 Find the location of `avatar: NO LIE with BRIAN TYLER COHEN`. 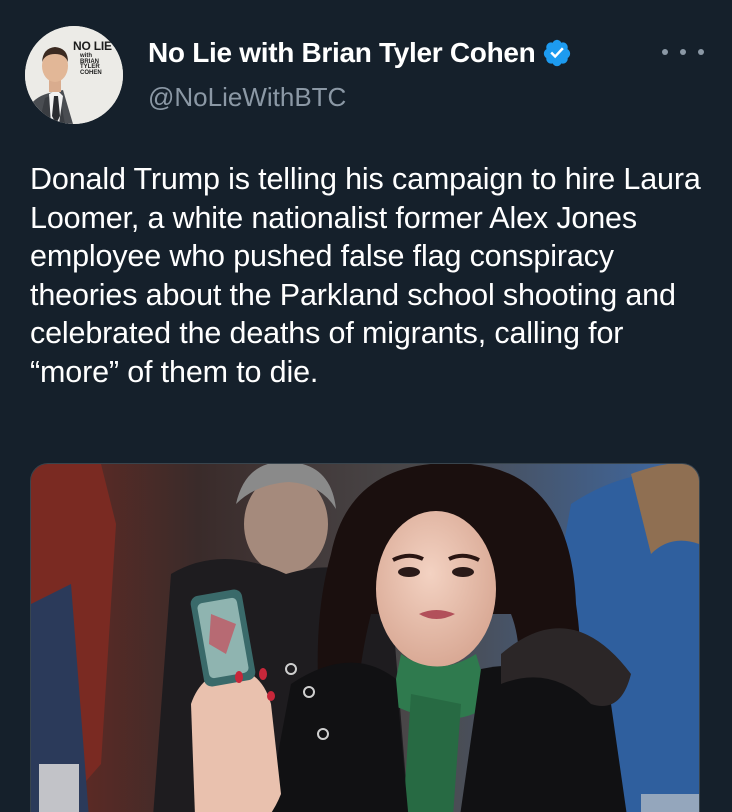

avatar: NO LIE with BRIAN TYLER COHEN is located at coordinates (74, 75).